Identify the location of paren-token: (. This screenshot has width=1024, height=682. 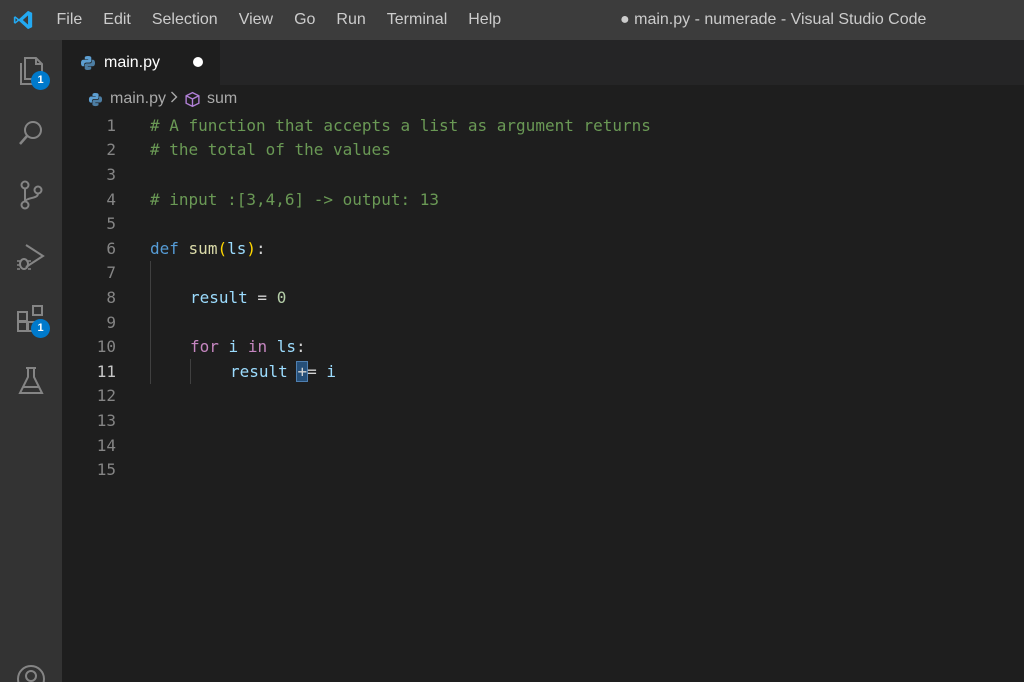
(222, 248).